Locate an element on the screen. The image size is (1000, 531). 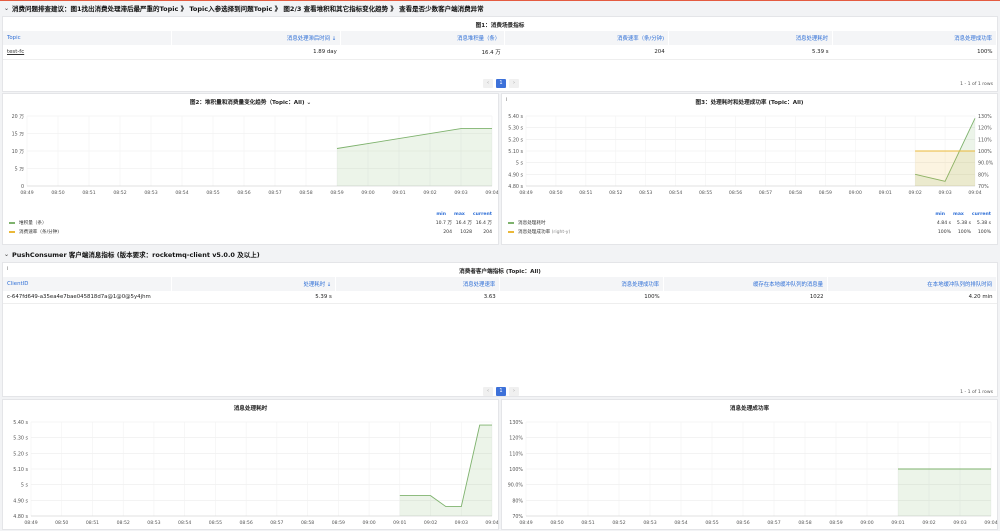
legend-max: 1028 is located at coordinates (466, 232).